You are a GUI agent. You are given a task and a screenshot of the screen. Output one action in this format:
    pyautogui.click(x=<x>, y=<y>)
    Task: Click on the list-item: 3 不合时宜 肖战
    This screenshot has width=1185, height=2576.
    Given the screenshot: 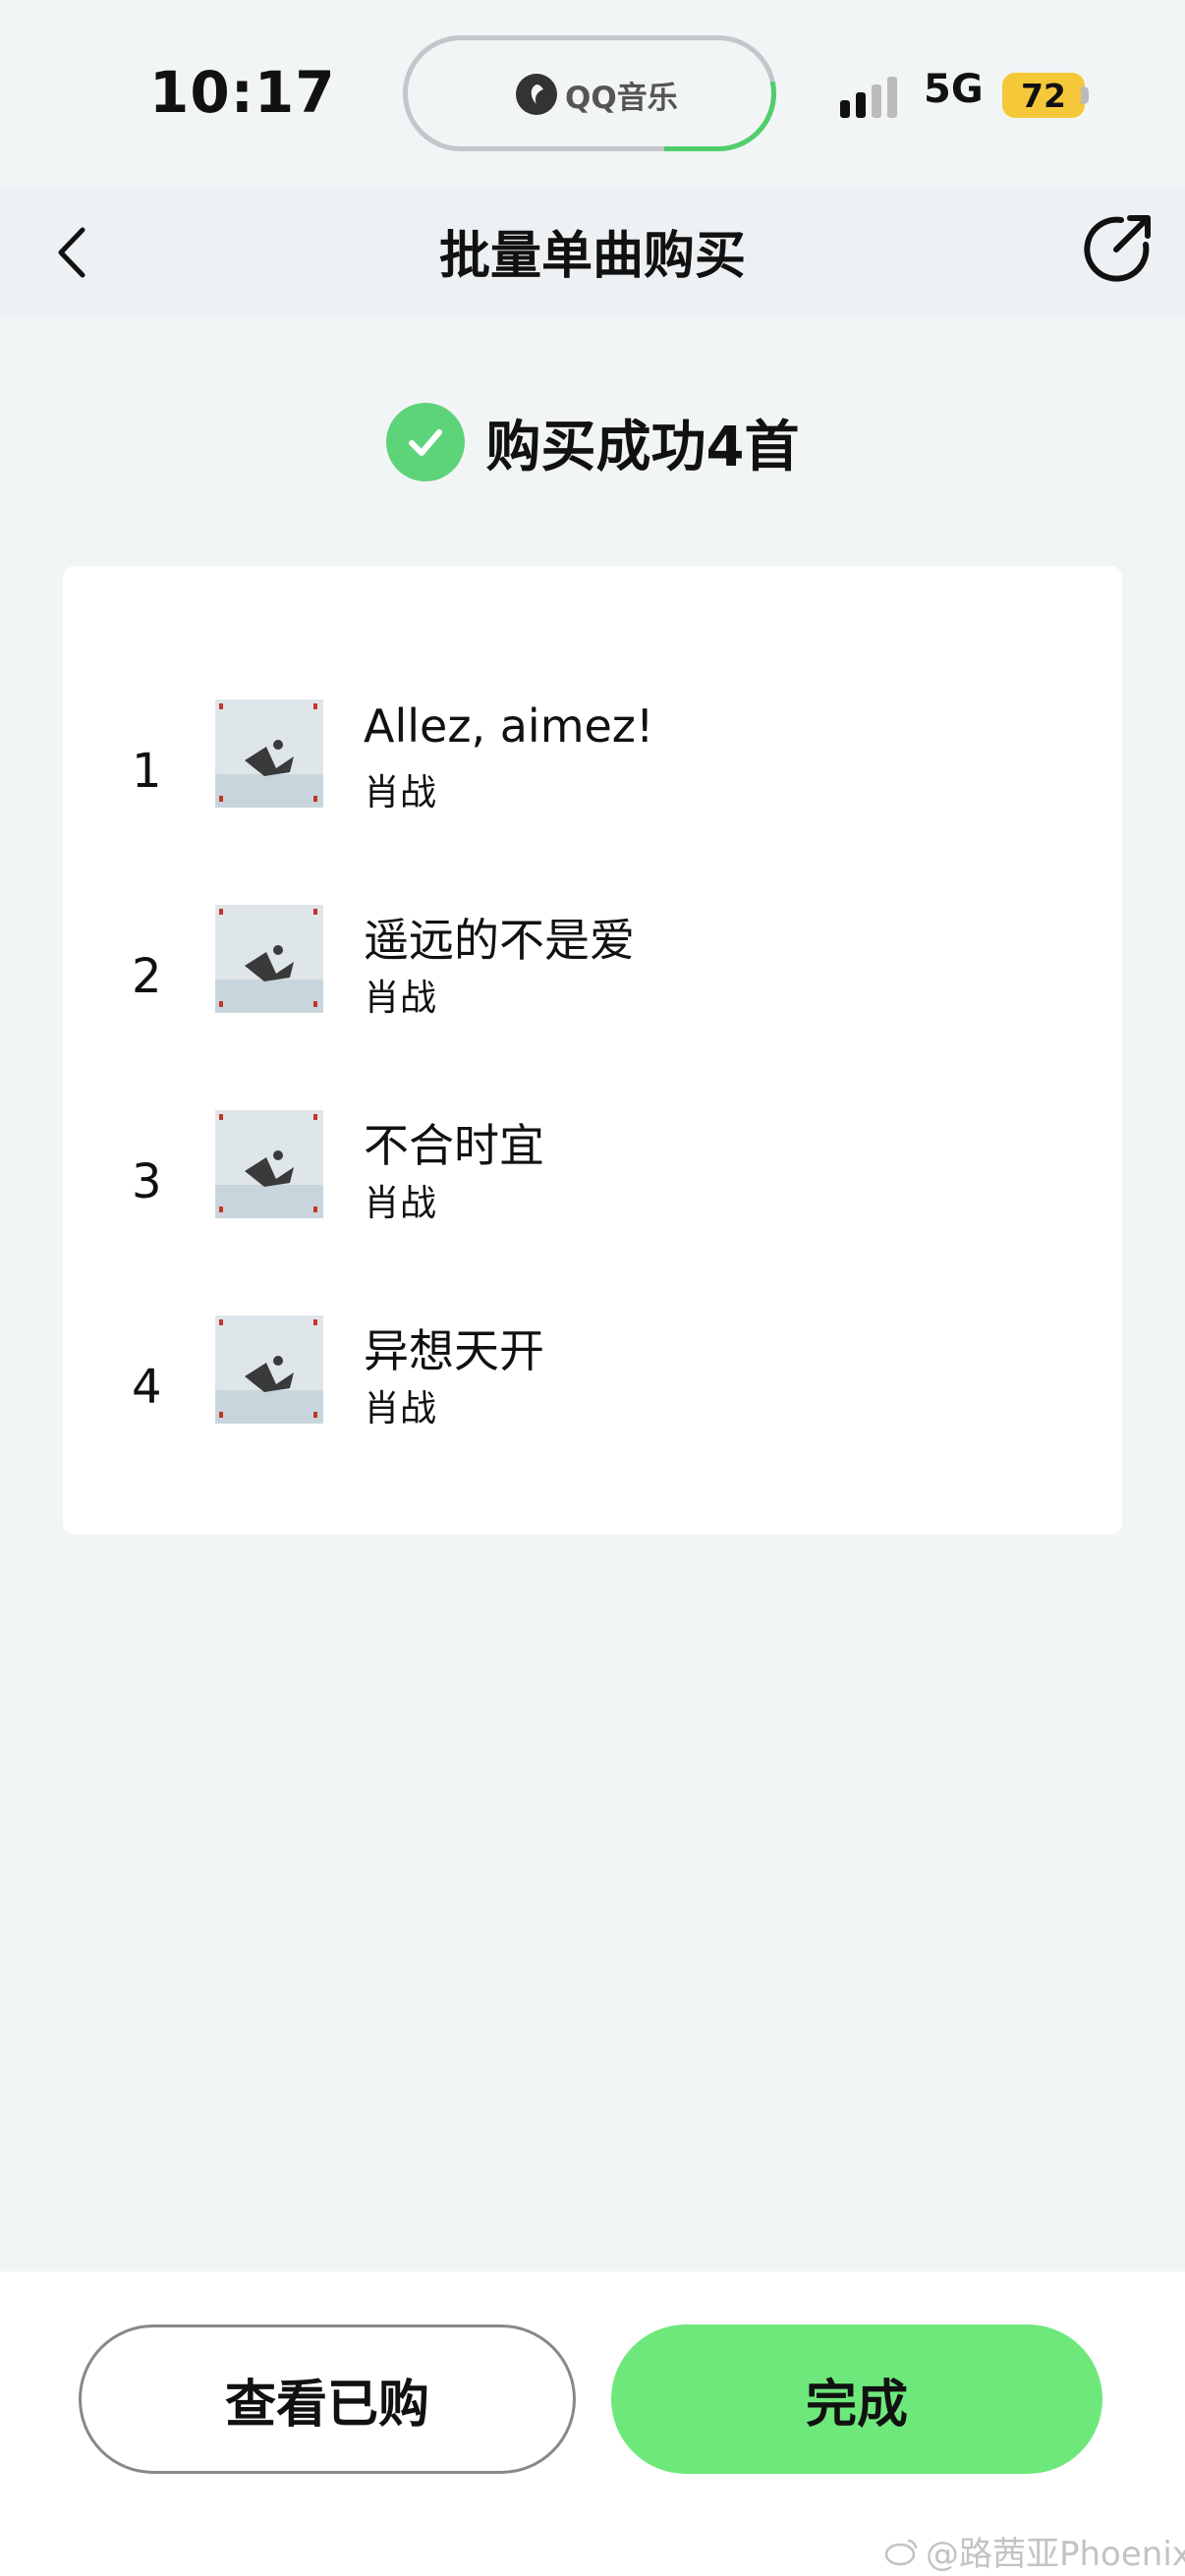 What is the action you would take?
    pyautogui.click(x=592, y=1184)
    